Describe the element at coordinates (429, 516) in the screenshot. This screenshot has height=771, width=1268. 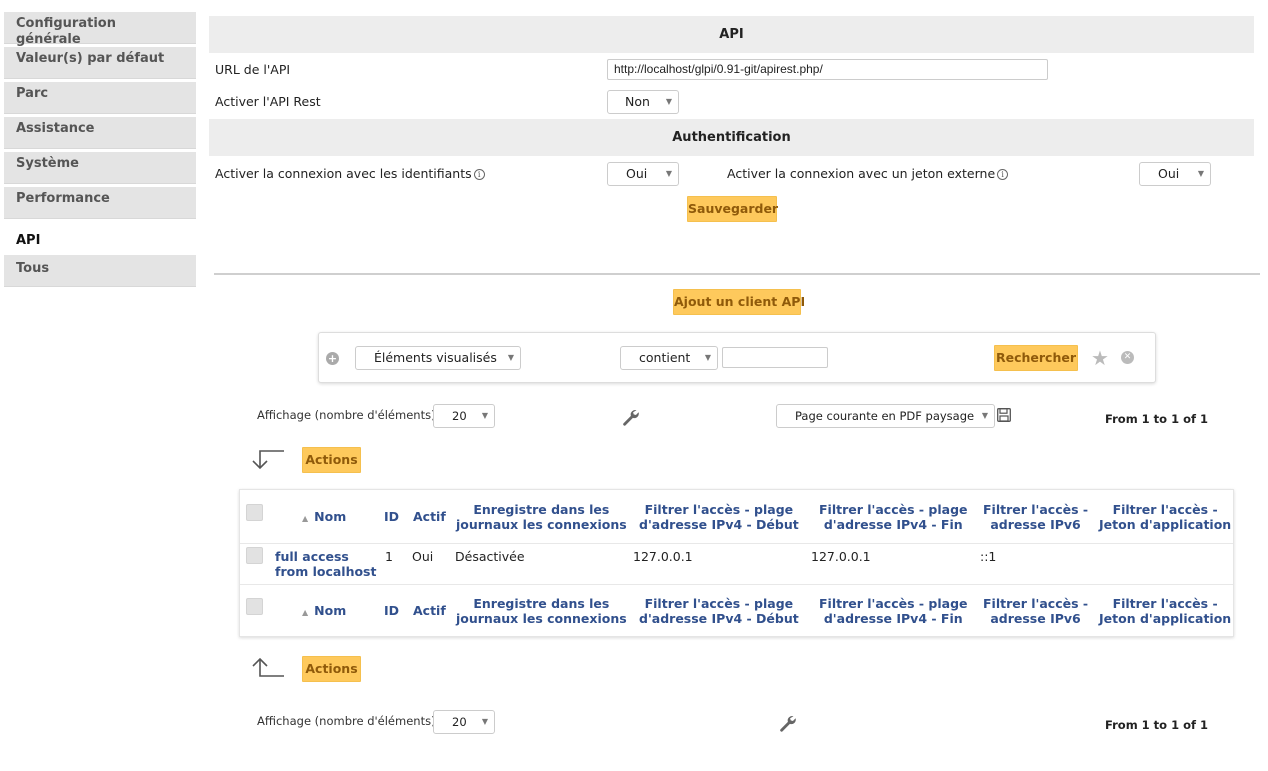
I see `column-header-active: Actif` at that location.